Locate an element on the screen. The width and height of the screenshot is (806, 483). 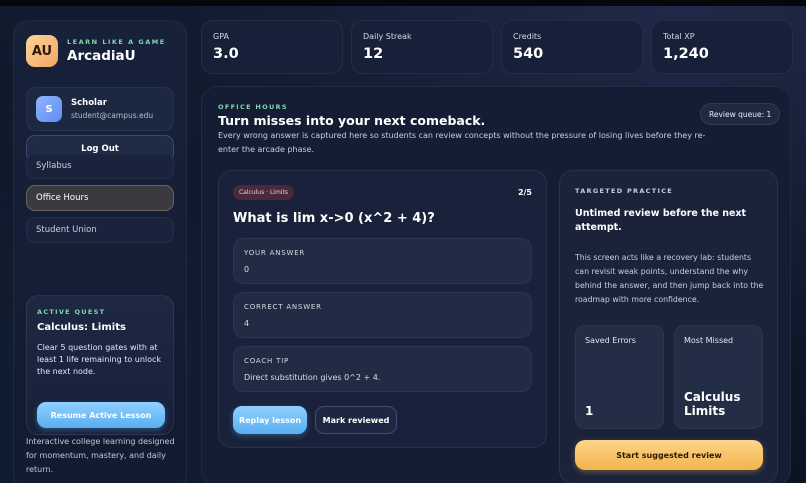
stat-value: 1,240 is located at coordinates (686, 54).